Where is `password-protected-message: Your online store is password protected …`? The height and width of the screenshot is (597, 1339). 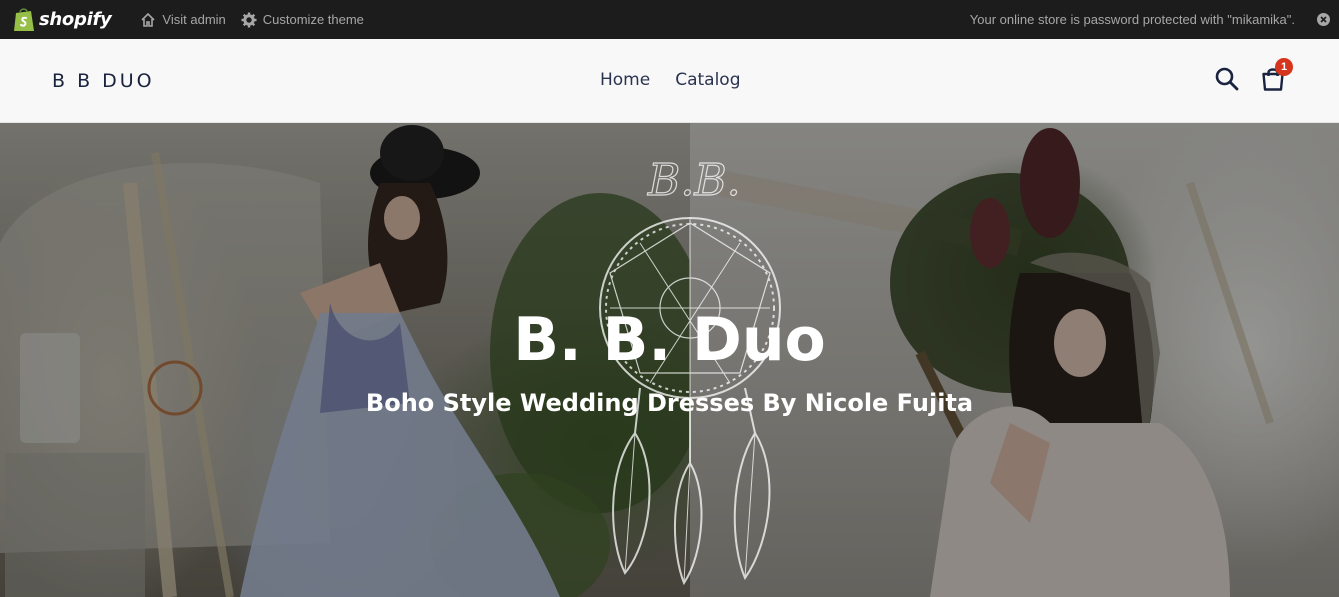
password-protected-message: Your online store is password protected … is located at coordinates (1132, 19).